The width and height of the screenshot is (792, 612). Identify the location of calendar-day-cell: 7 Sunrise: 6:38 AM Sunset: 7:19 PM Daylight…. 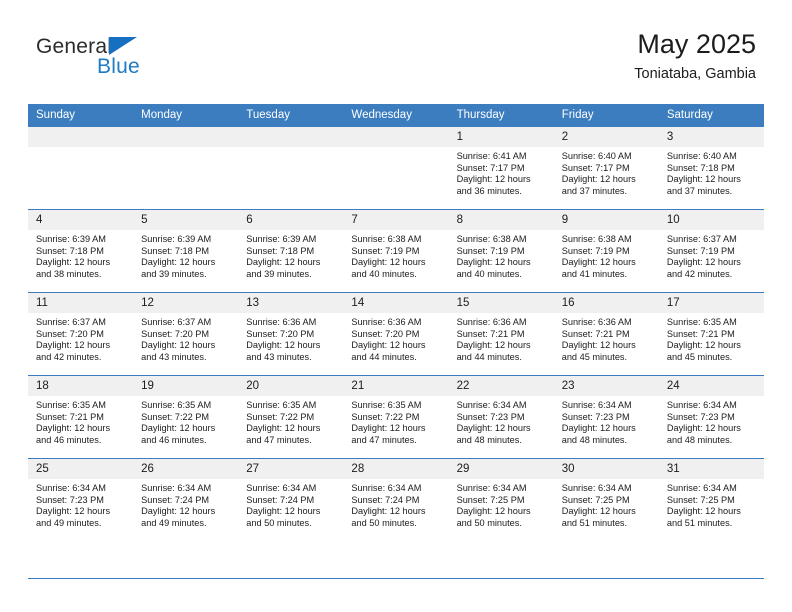
(396, 251).